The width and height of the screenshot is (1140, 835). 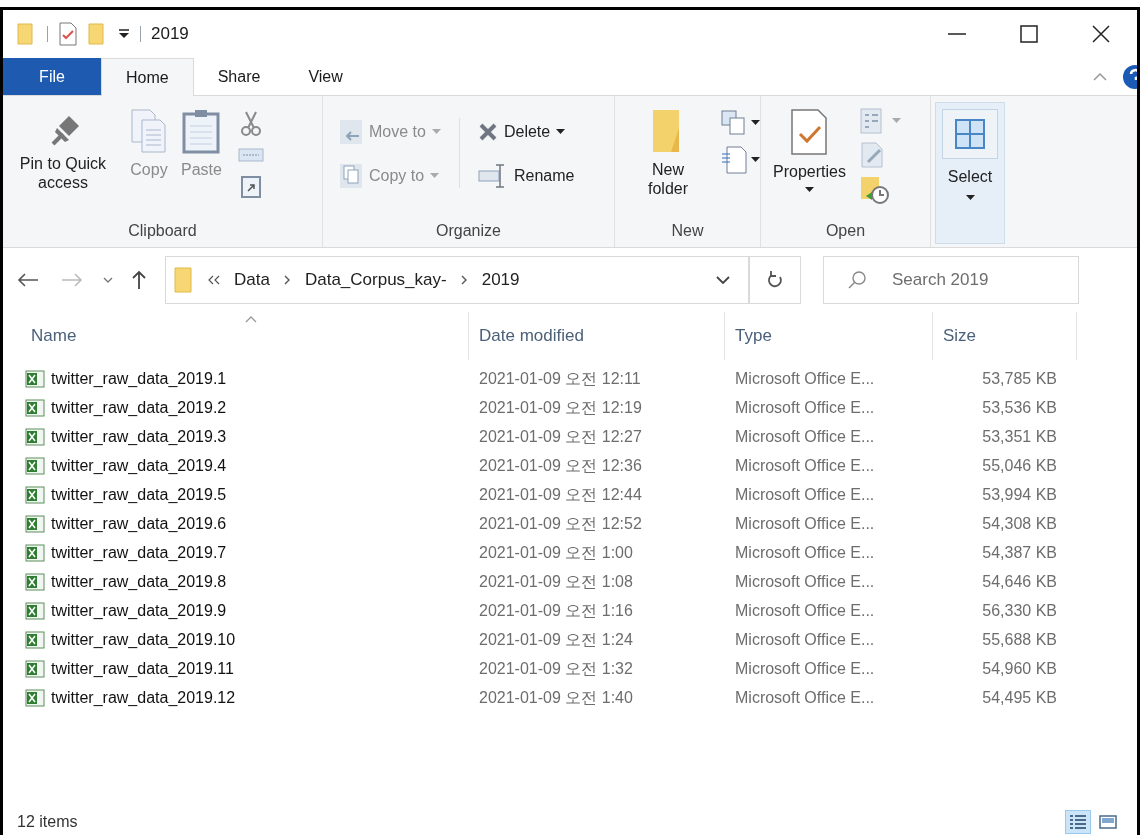 What do you see at coordinates (1019, 697) in the screenshot?
I see `size-cell-text: 54,495 KB` at bounding box center [1019, 697].